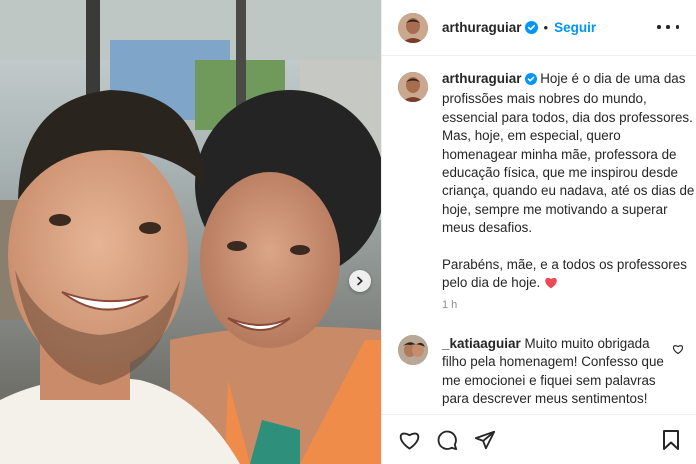 The height and width of the screenshot is (464, 696). What do you see at coordinates (447, 442) in the screenshot?
I see `comment-icon` at bounding box center [447, 442].